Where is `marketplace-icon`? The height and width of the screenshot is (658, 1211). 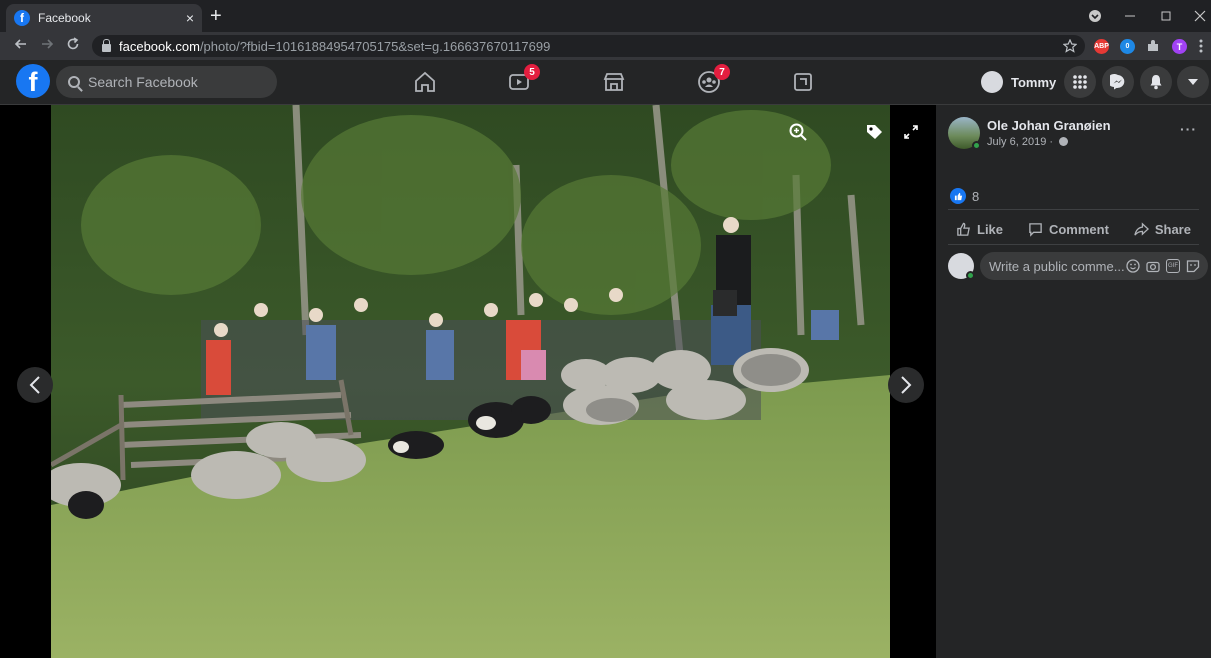 marketplace-icon is located at coordinates (614, 82).